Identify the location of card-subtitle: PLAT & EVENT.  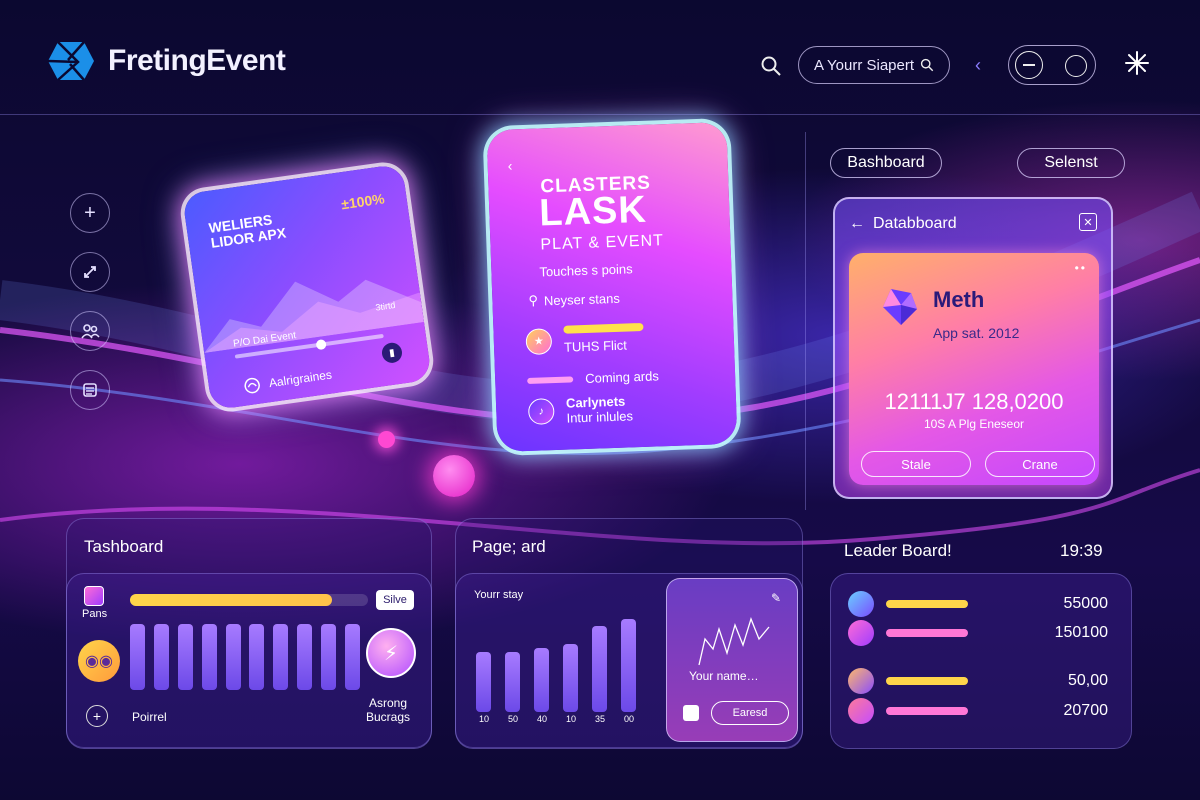
(602, 243).